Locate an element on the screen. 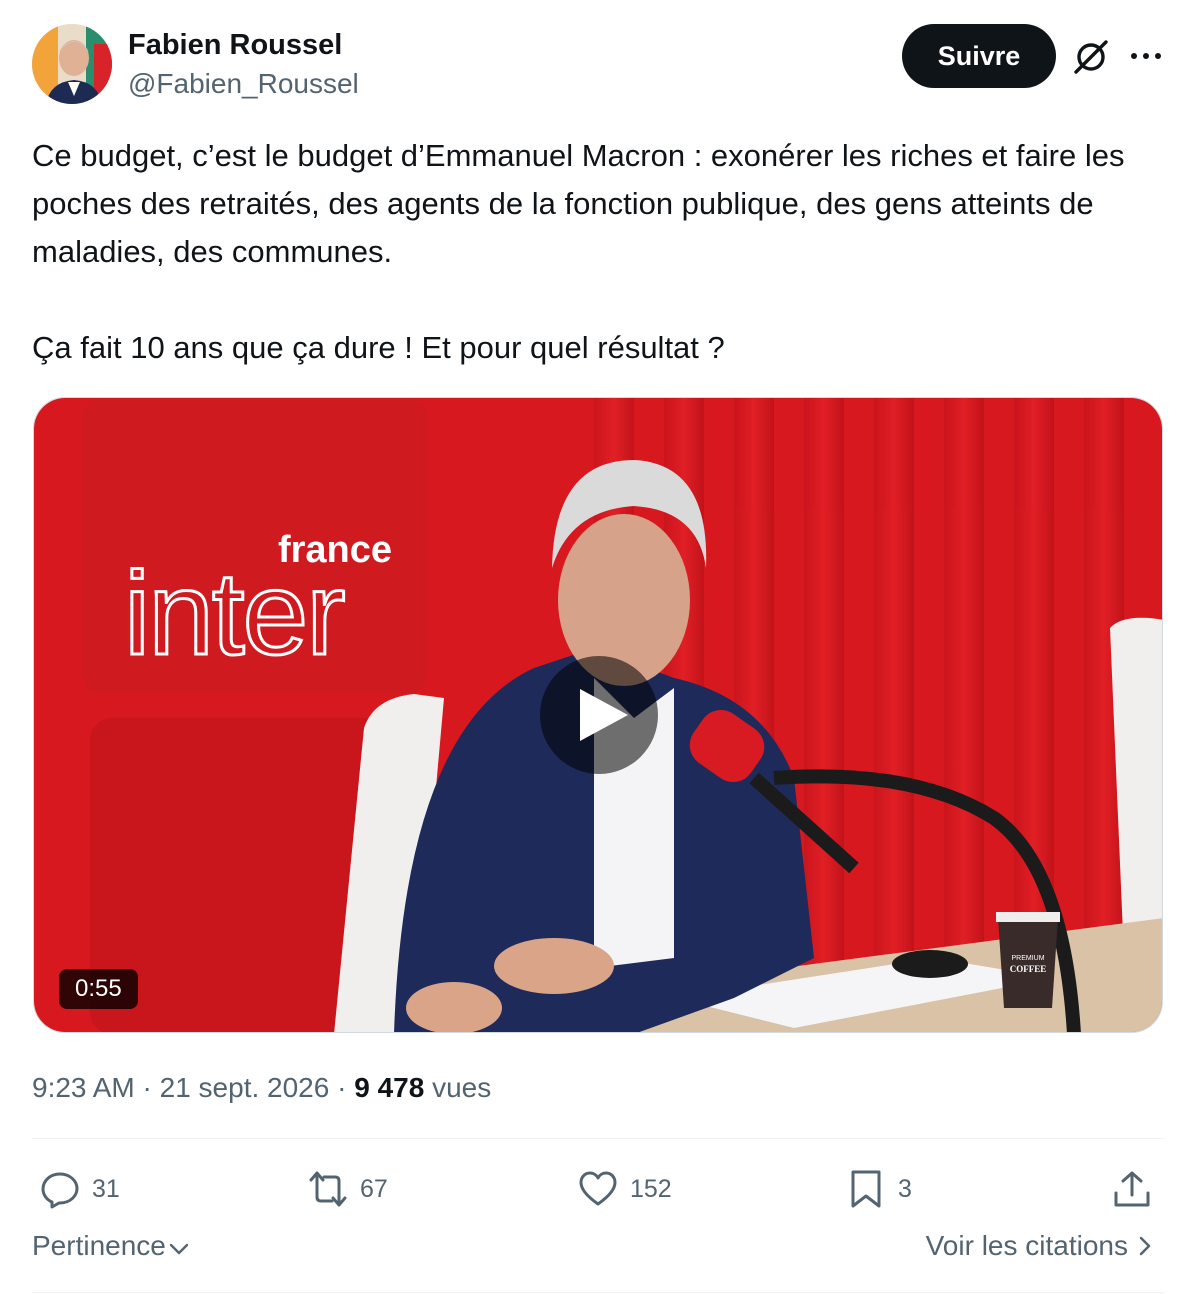 Image resolution: width=1196 pixels, height=1294 pixels. view-quotes-link: Voir les citations is located at coordinates (1041, 1246).